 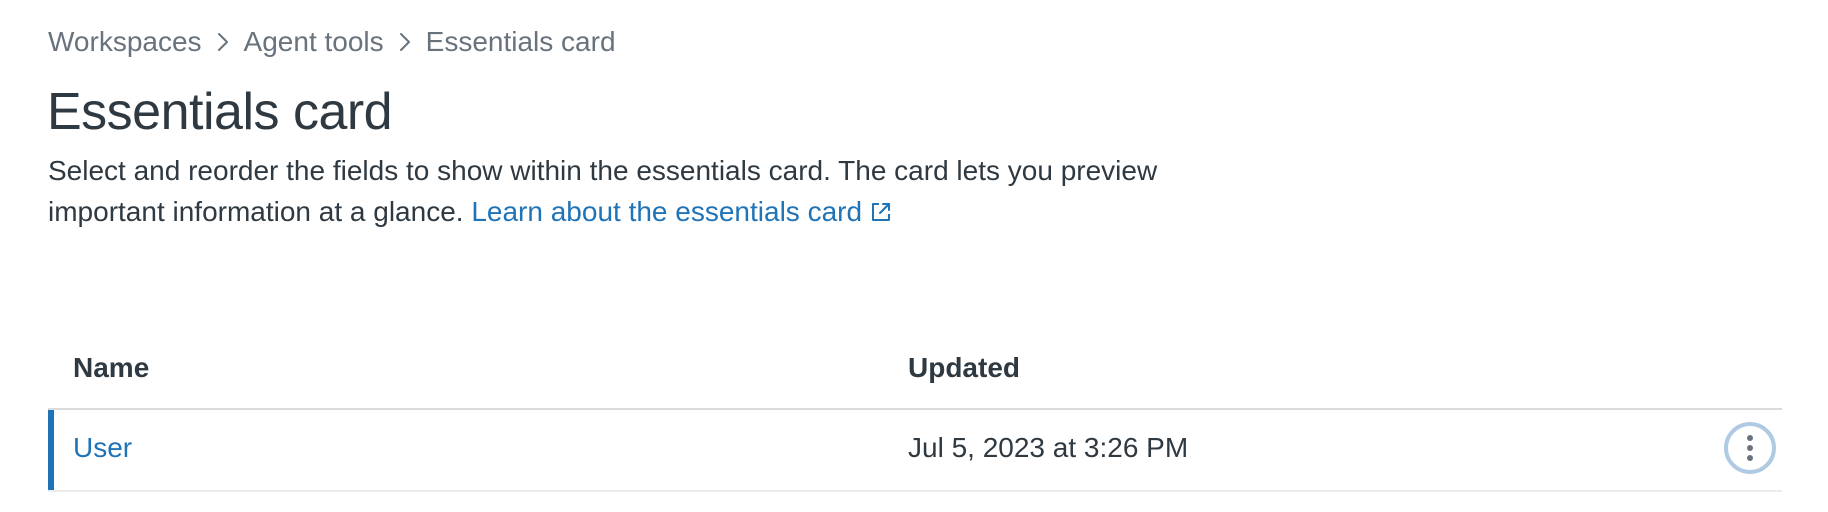 I want to click on breadcrumb-current: Essentials card, so click(x=520, y=41).